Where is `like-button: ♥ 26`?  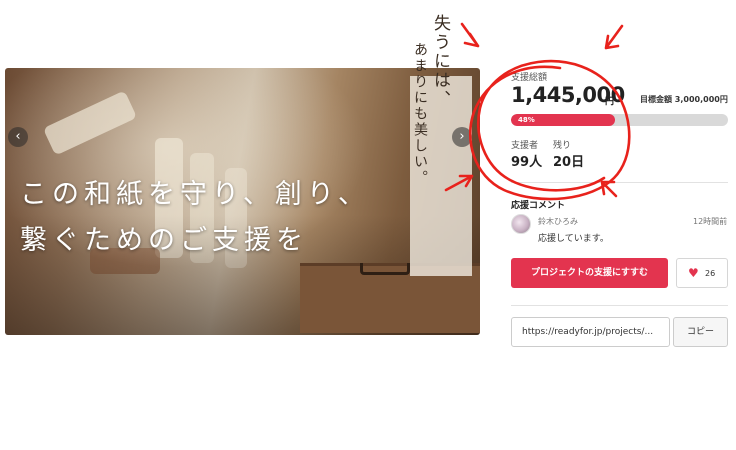 like-button: ♥ 26 is located at coordinates (702, 273).